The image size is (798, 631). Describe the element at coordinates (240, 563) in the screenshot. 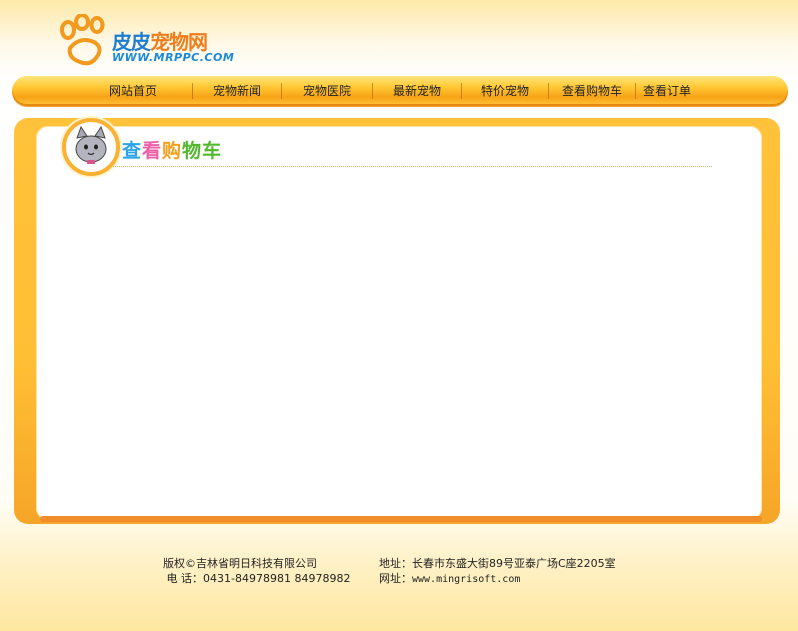

I see `footer-copyright: 版权©吉林省明日科技有限公司` at that location.